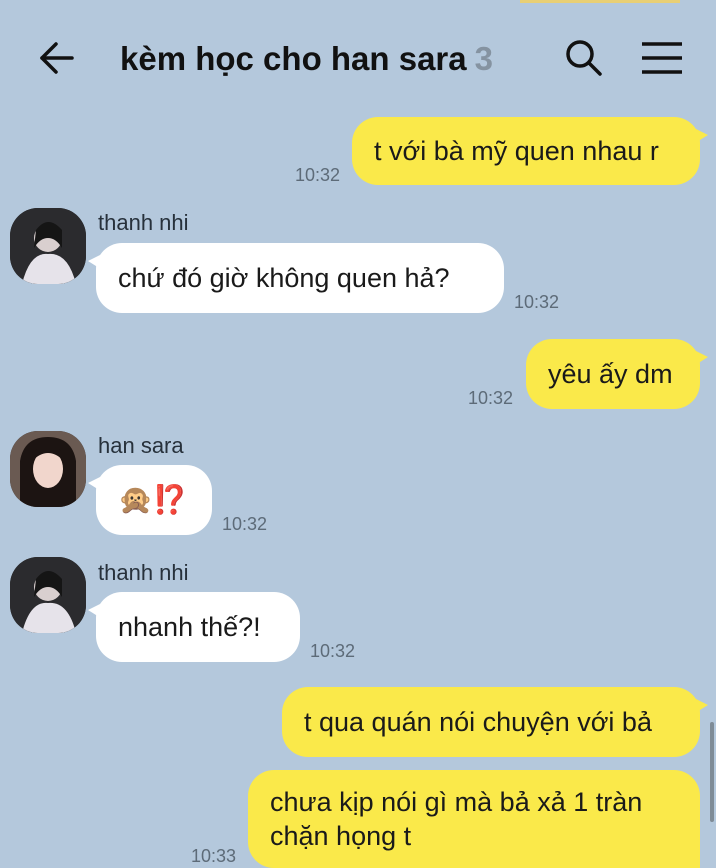  I want to click on chat-title: kèm học cho han sara 3, so click(306, 59).